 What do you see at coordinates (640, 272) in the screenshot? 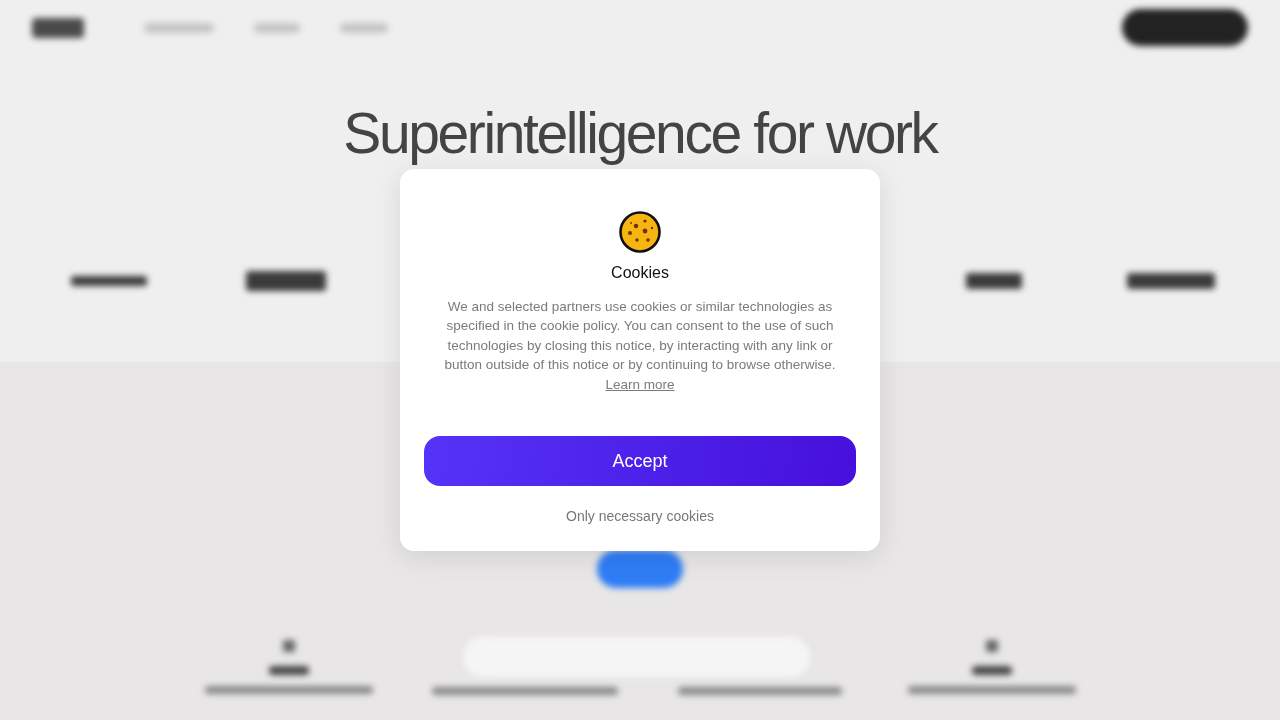
I see `dialog-title: Cookies` at bounding box center [640, 272].